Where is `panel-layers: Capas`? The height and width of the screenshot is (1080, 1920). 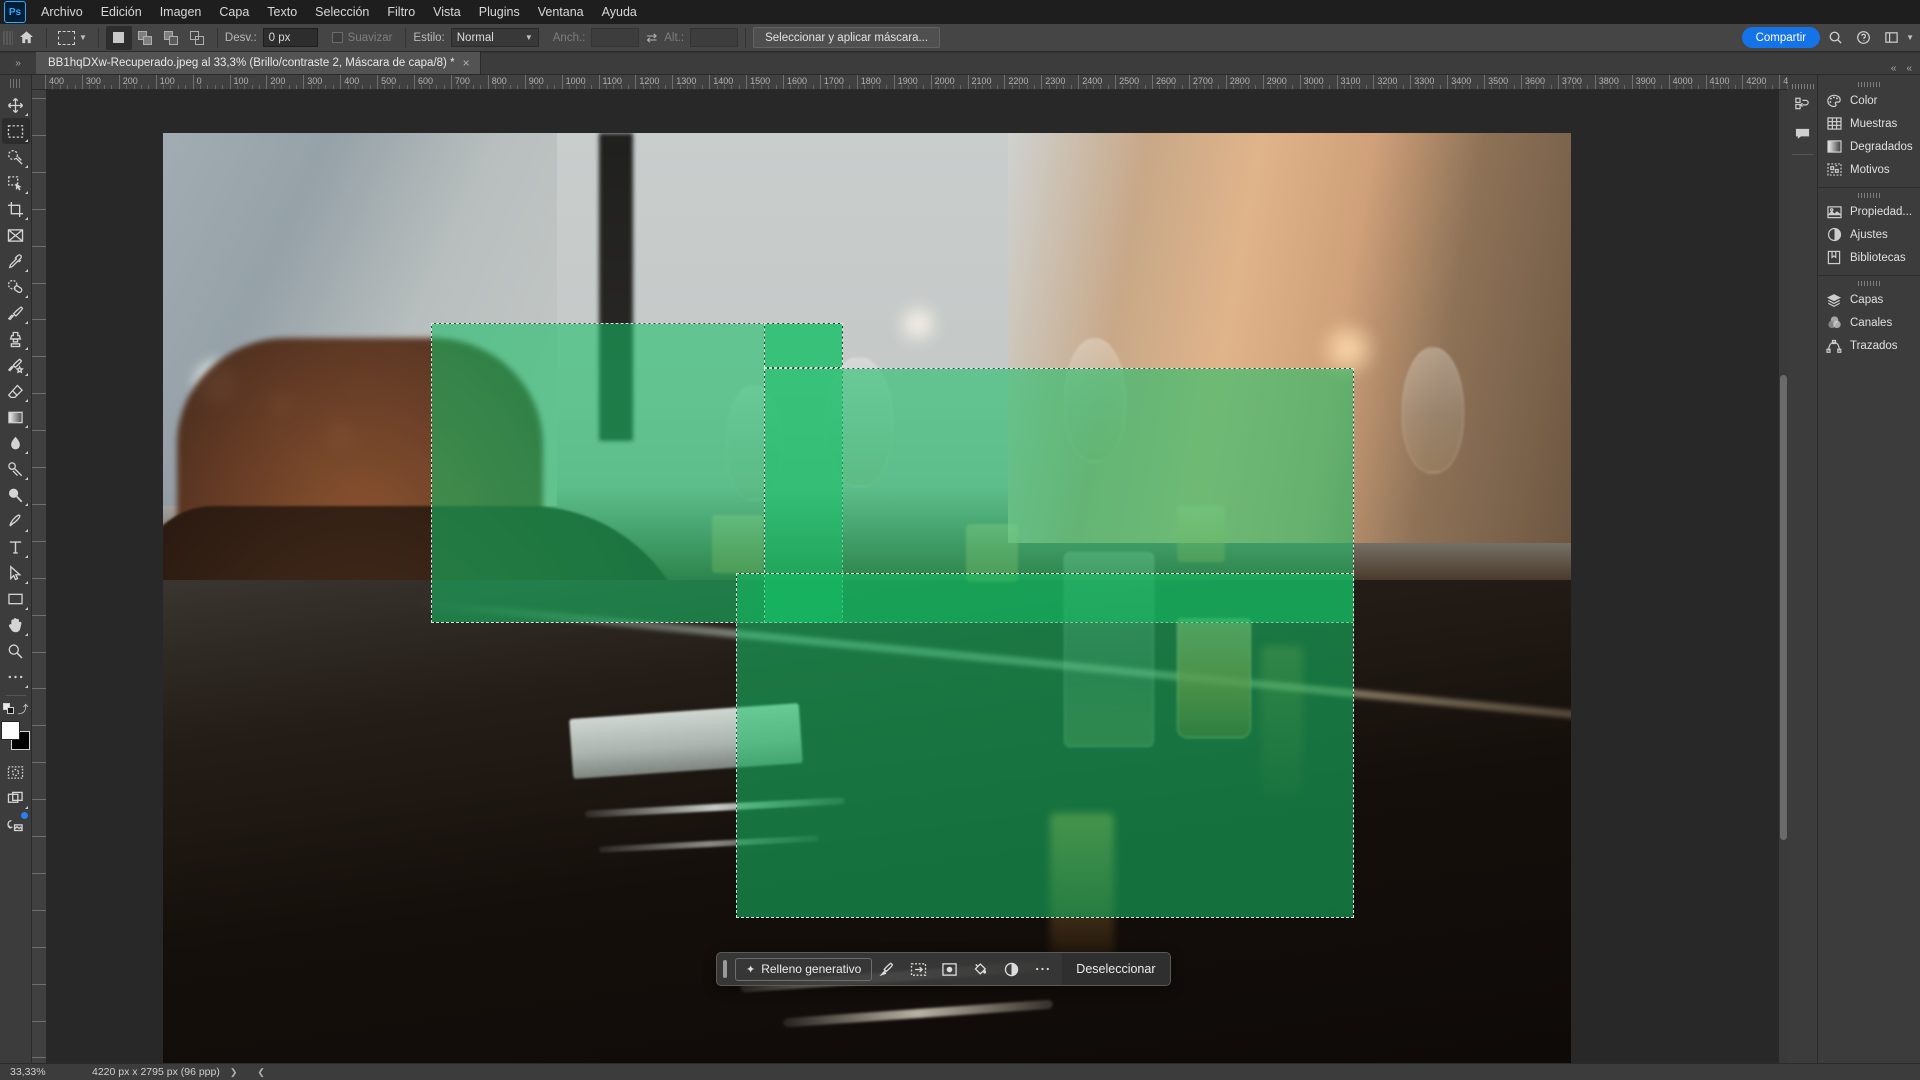
panel-layers: Capas is located at coordinates (1869, 299).